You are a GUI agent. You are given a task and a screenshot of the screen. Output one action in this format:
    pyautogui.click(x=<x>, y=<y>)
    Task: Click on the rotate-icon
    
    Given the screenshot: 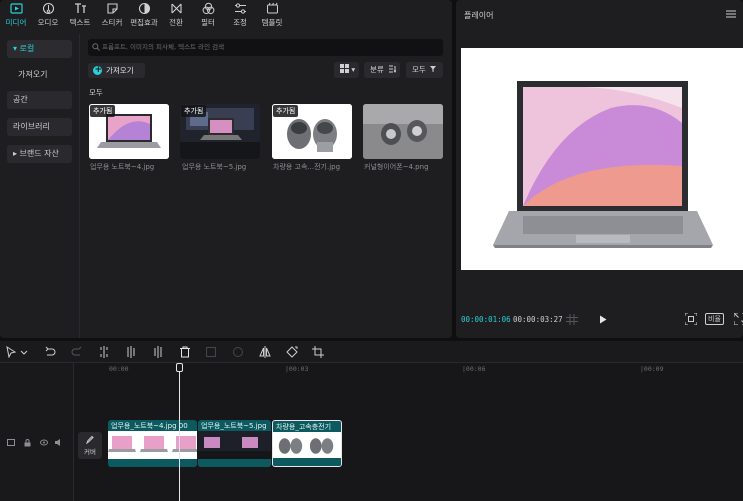 What is the action you would take?
    pyautogui.click(x=292, y=352)
    